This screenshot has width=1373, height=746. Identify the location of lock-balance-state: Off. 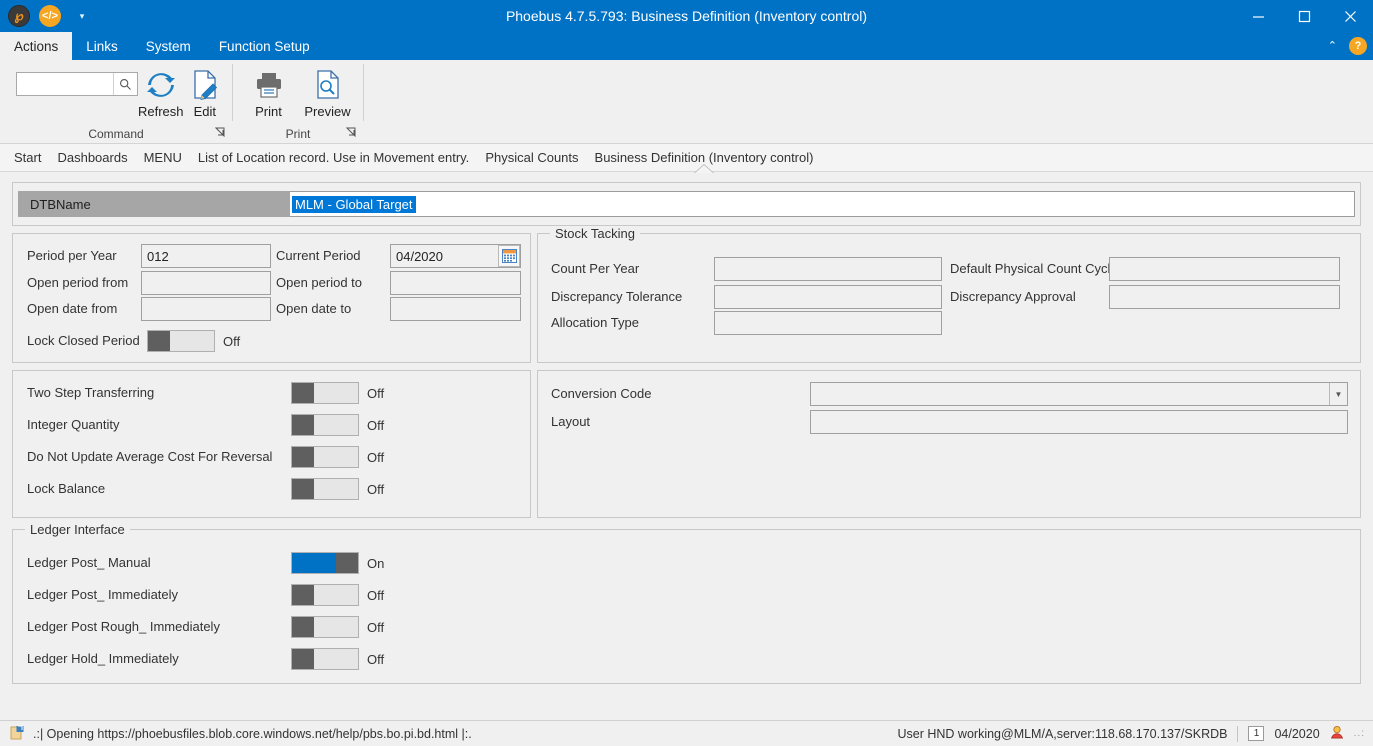
(376, 489).